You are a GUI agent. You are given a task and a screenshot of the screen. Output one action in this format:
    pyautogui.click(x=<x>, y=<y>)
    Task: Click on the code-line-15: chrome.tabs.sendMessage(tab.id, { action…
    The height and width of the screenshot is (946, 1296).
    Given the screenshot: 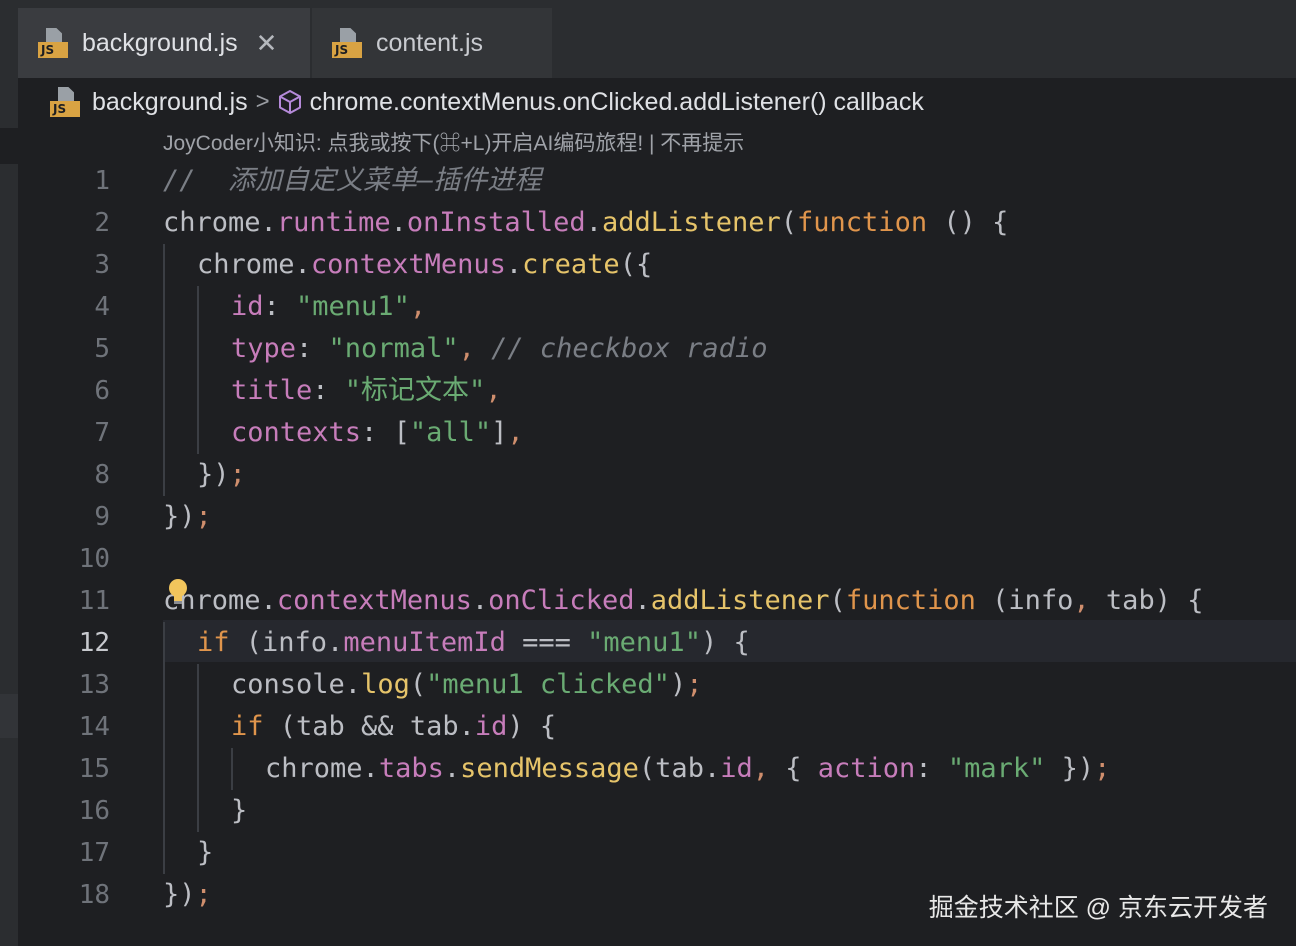 What is the action you would take?
    pyautogui.click(x=688, y=768)
    